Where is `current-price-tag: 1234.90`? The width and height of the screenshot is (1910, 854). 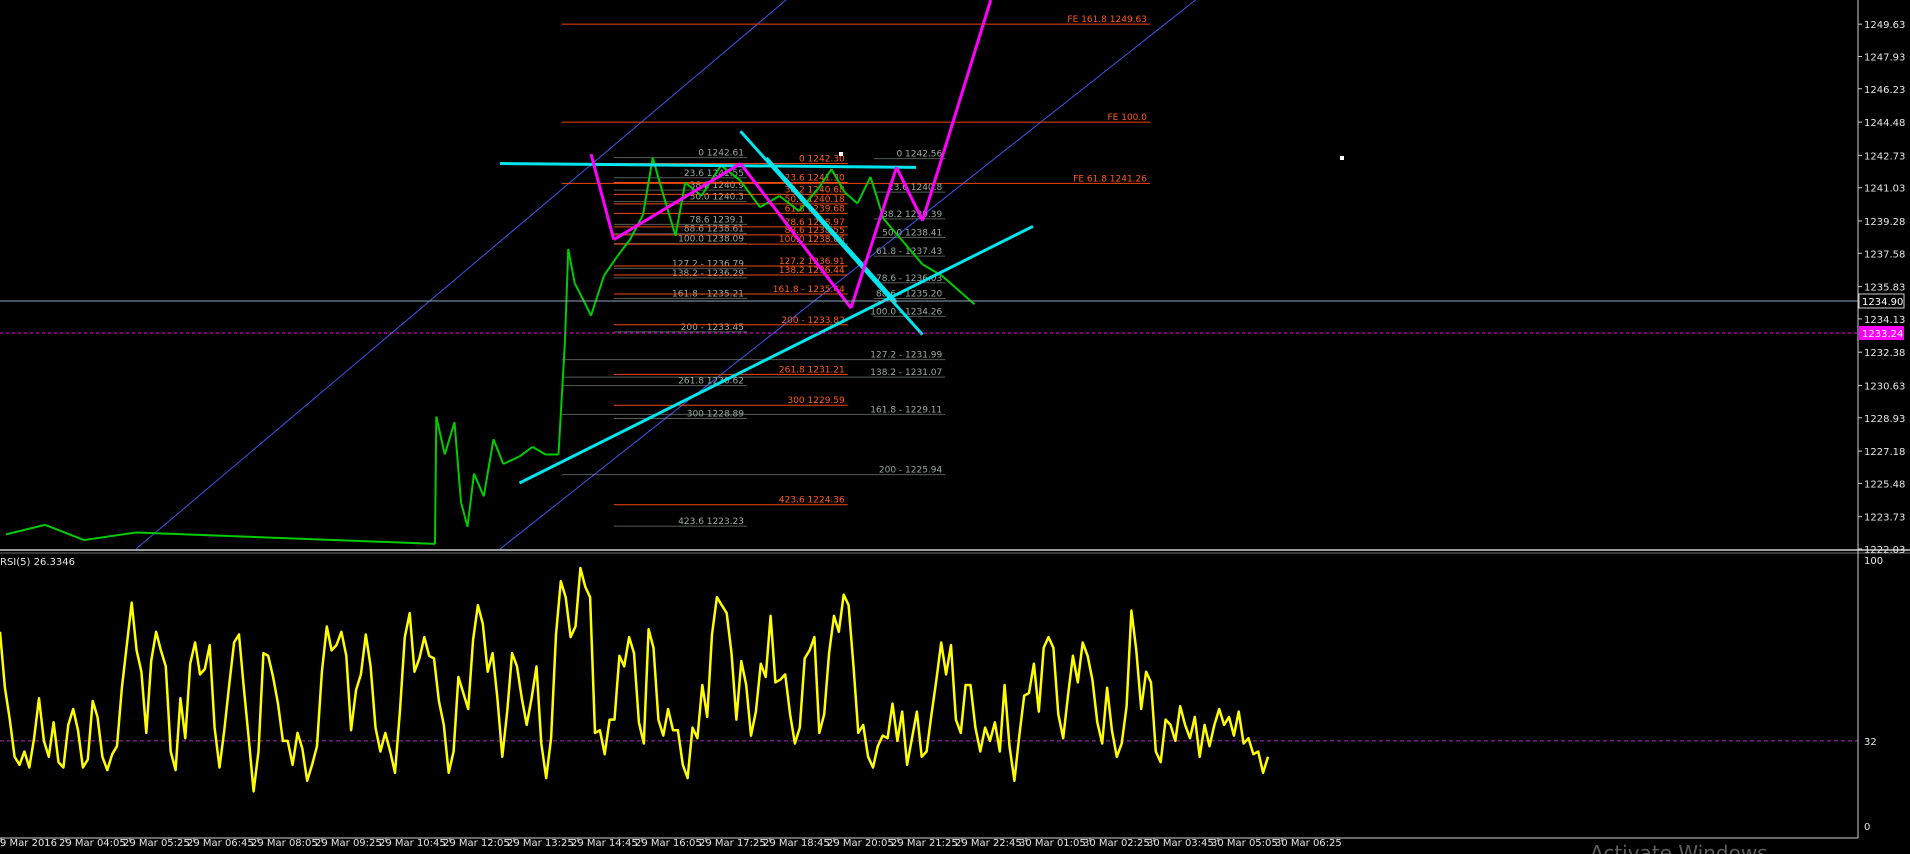 current-price-tag: 1234.90 is located at coordinates (1881, 301).